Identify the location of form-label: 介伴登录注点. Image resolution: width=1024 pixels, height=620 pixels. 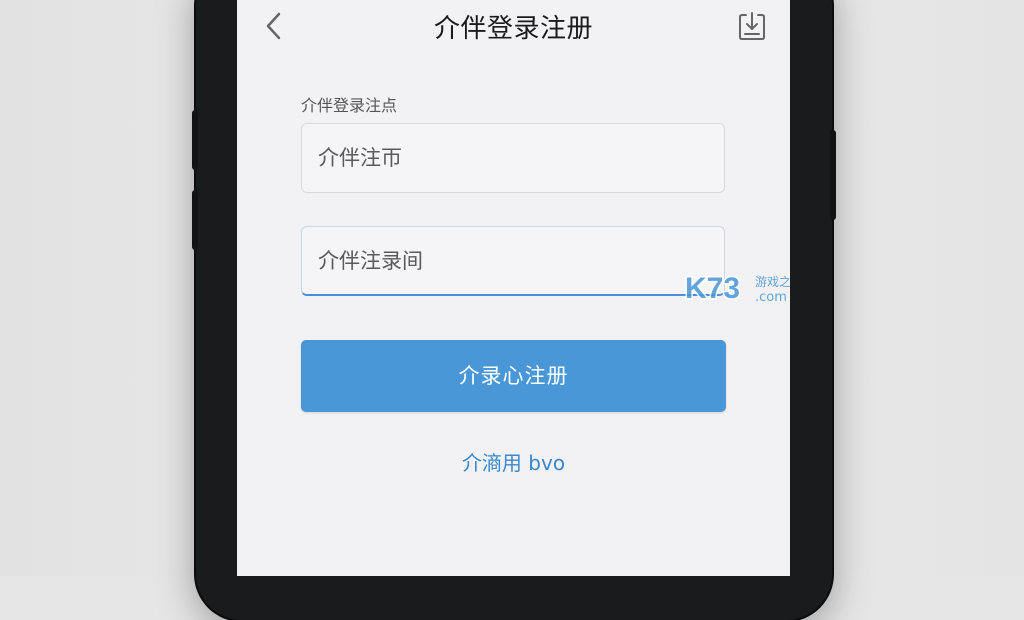
(349, 105).